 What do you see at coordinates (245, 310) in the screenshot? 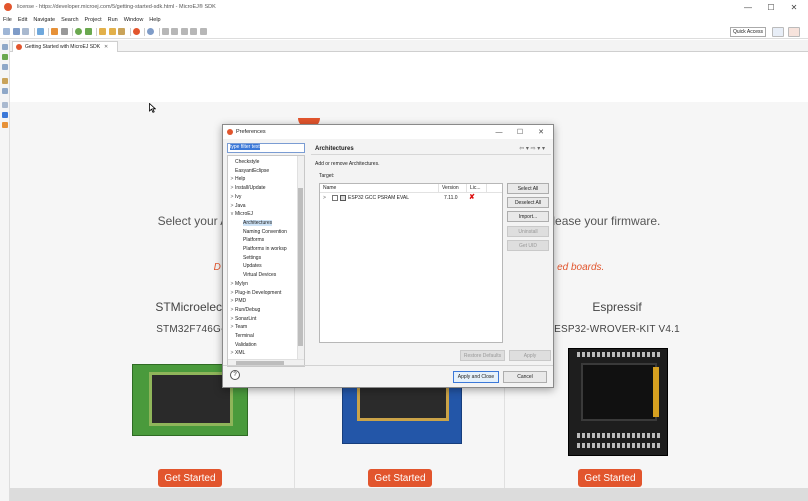
I see `tree-item: > Run/Debug` at bounding box center [245, 310].